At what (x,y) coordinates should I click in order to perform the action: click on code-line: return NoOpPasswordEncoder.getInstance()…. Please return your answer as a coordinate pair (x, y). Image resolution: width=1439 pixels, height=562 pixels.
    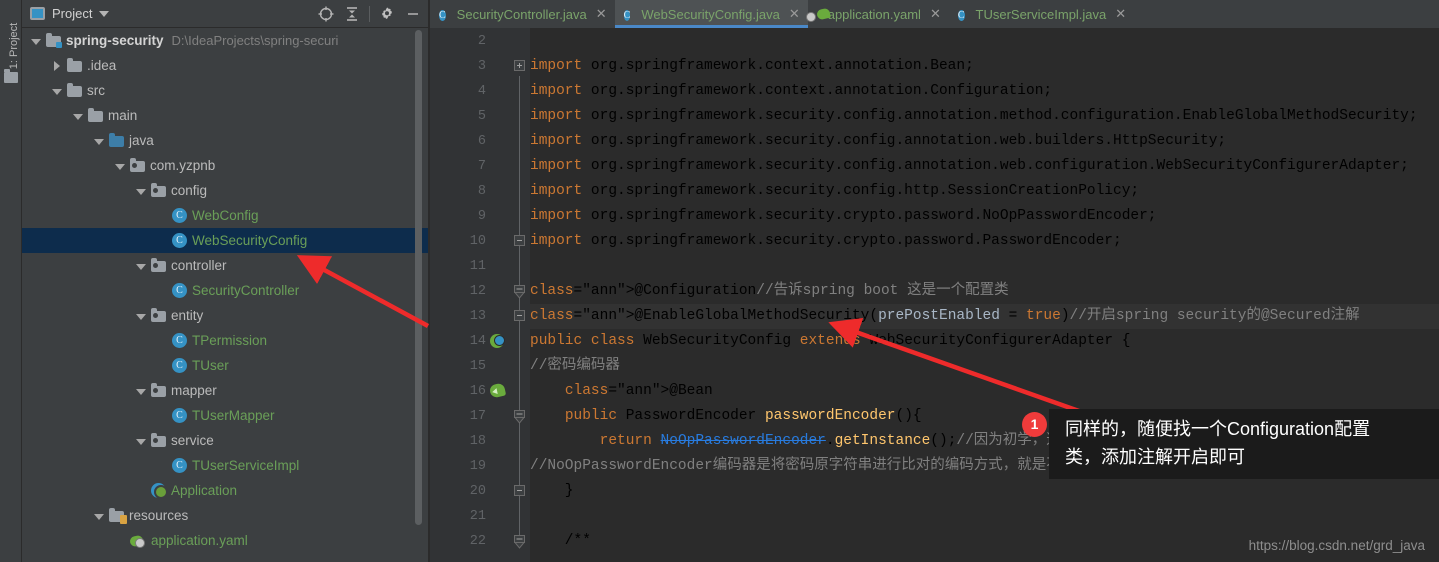
    Looking at the image, I should click on (962, 441).